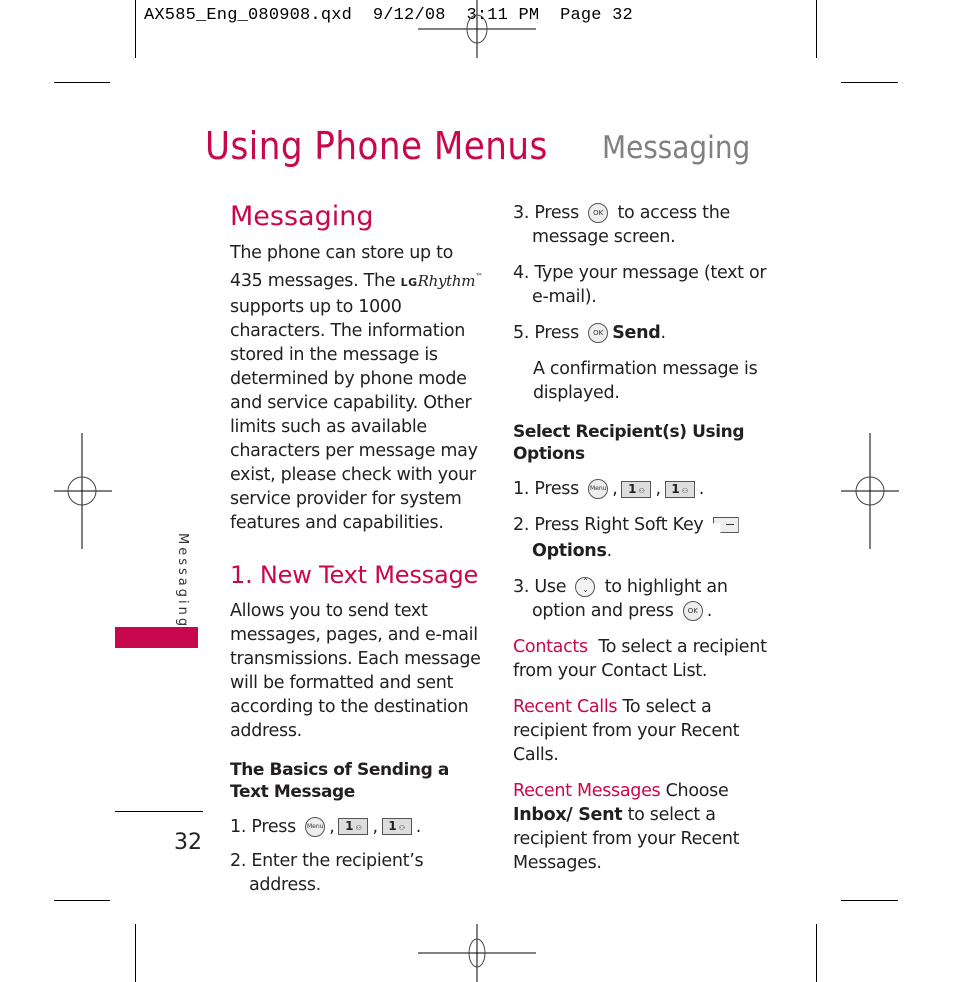  I want to click on sidebar-section-label: Messaging, so click(182, 581).